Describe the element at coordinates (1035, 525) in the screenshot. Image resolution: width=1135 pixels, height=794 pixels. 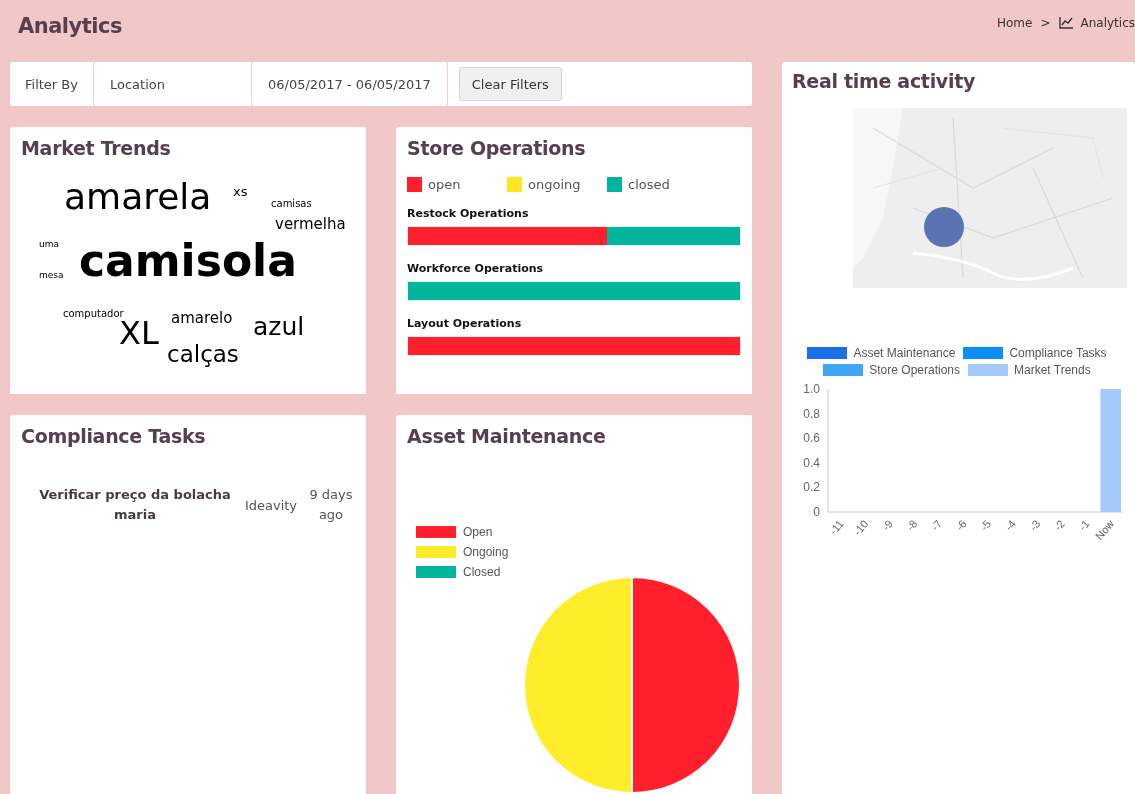
I see `x-tick-label: -3` at that location.